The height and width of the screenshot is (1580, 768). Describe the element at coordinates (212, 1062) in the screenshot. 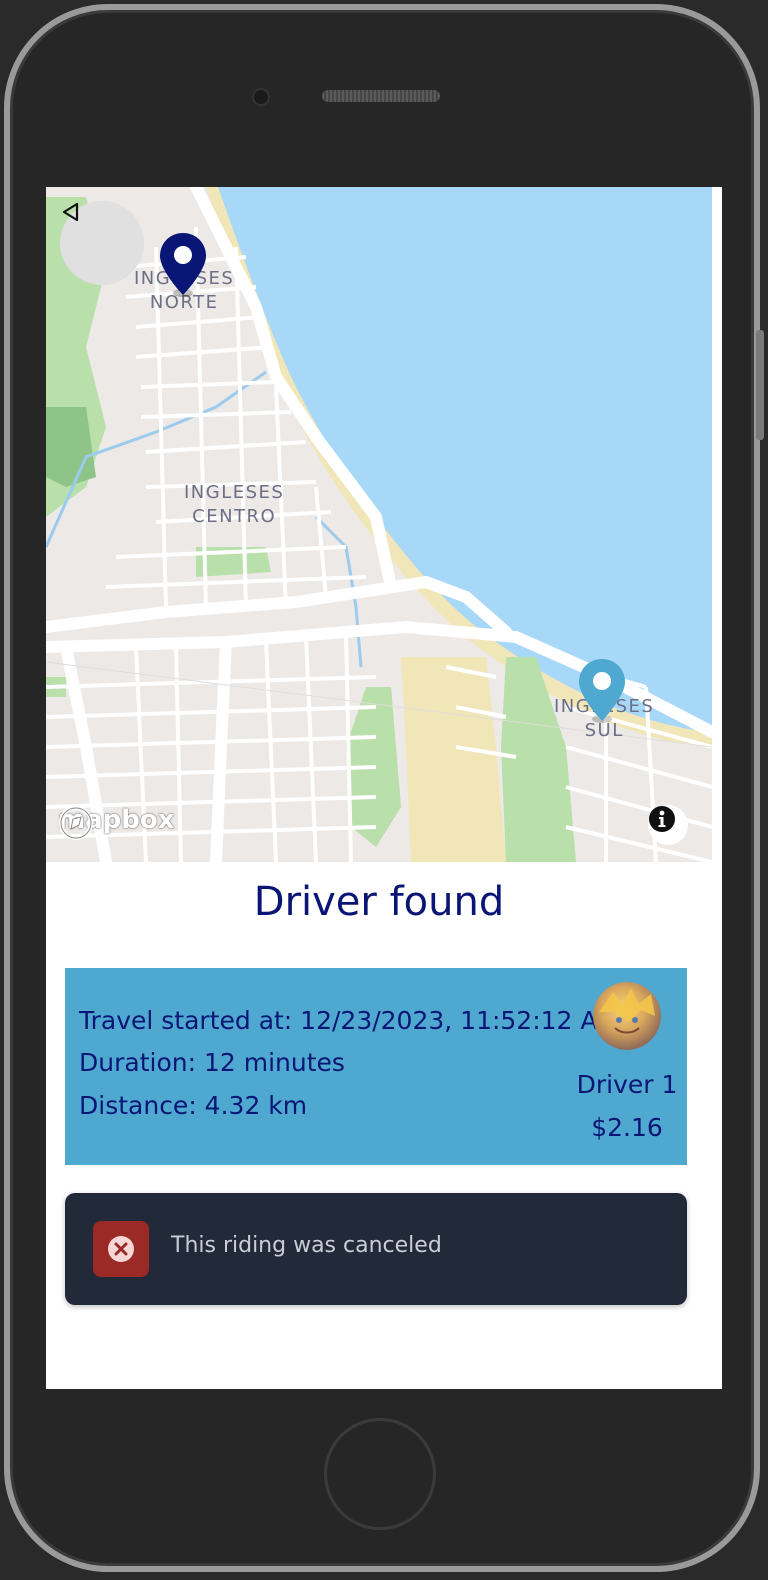

I see `trip-duration: Duration: 12 minutes` at that location.